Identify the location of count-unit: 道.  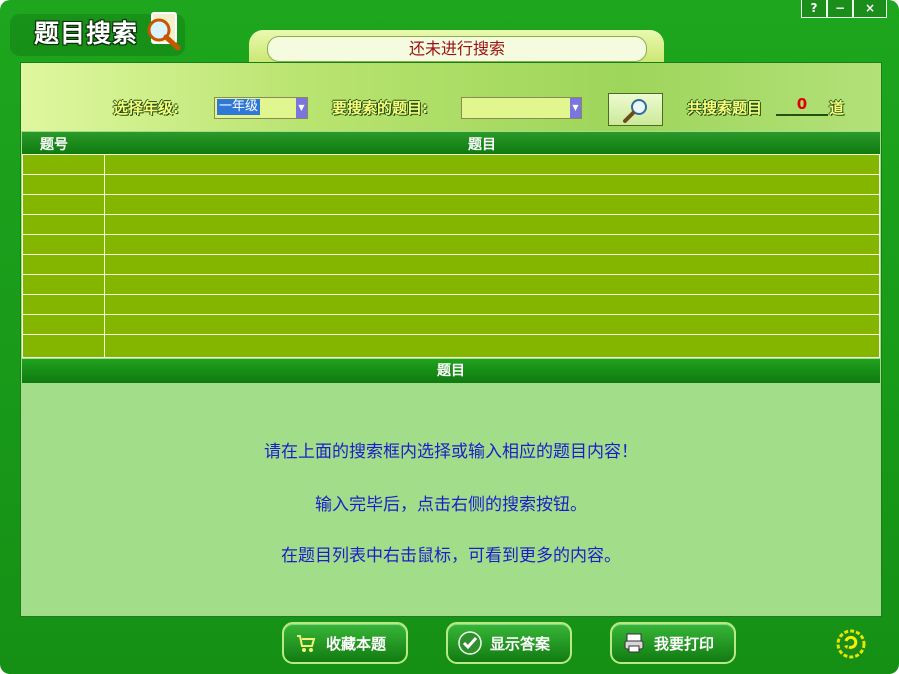
(837, 108).